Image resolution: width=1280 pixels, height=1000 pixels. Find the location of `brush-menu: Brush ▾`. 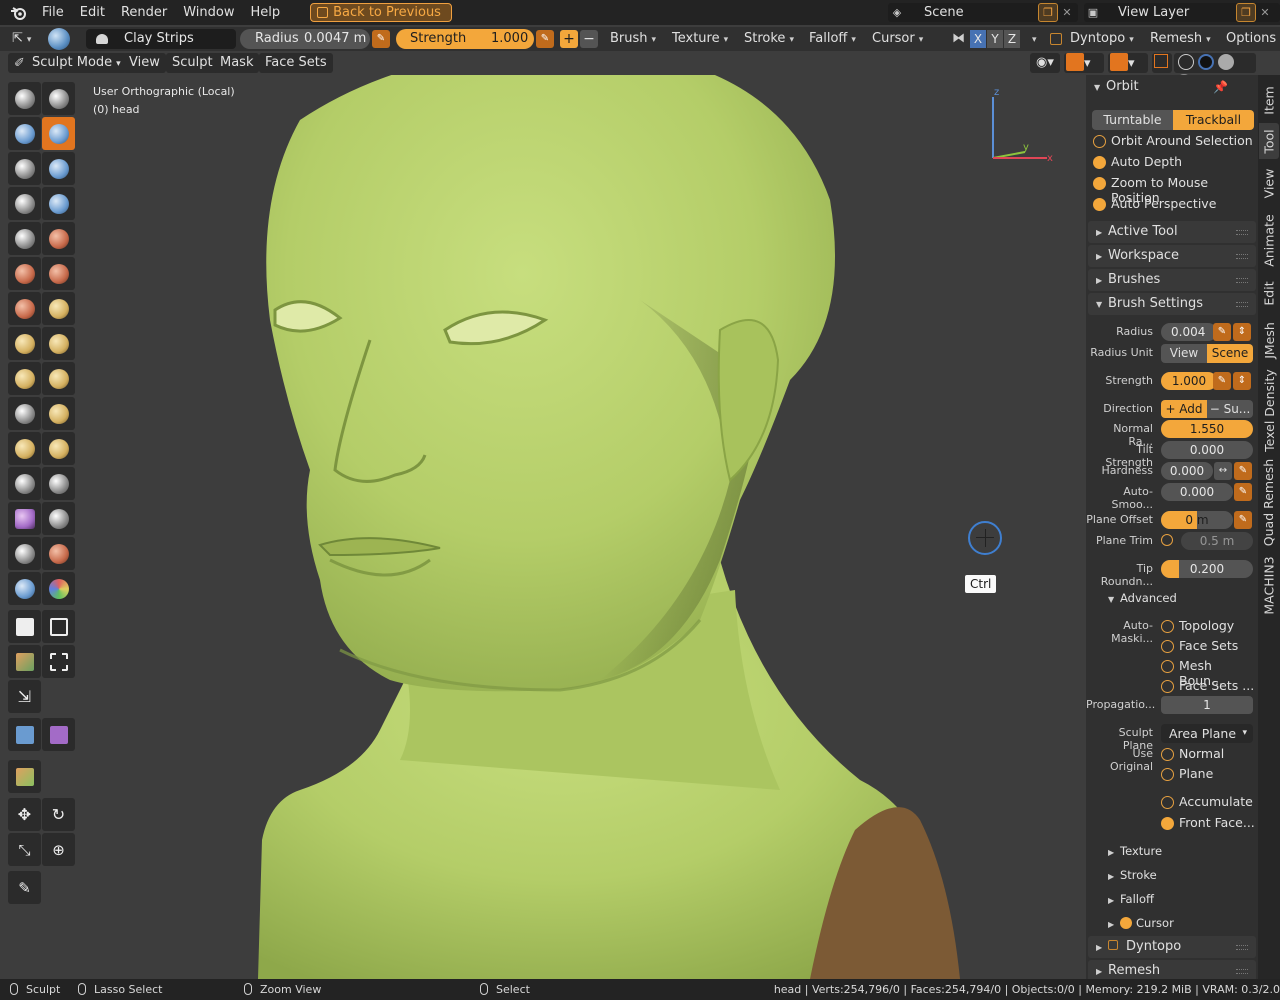

brush-menu: Brush ▾ is located at coordinates (633, 39).